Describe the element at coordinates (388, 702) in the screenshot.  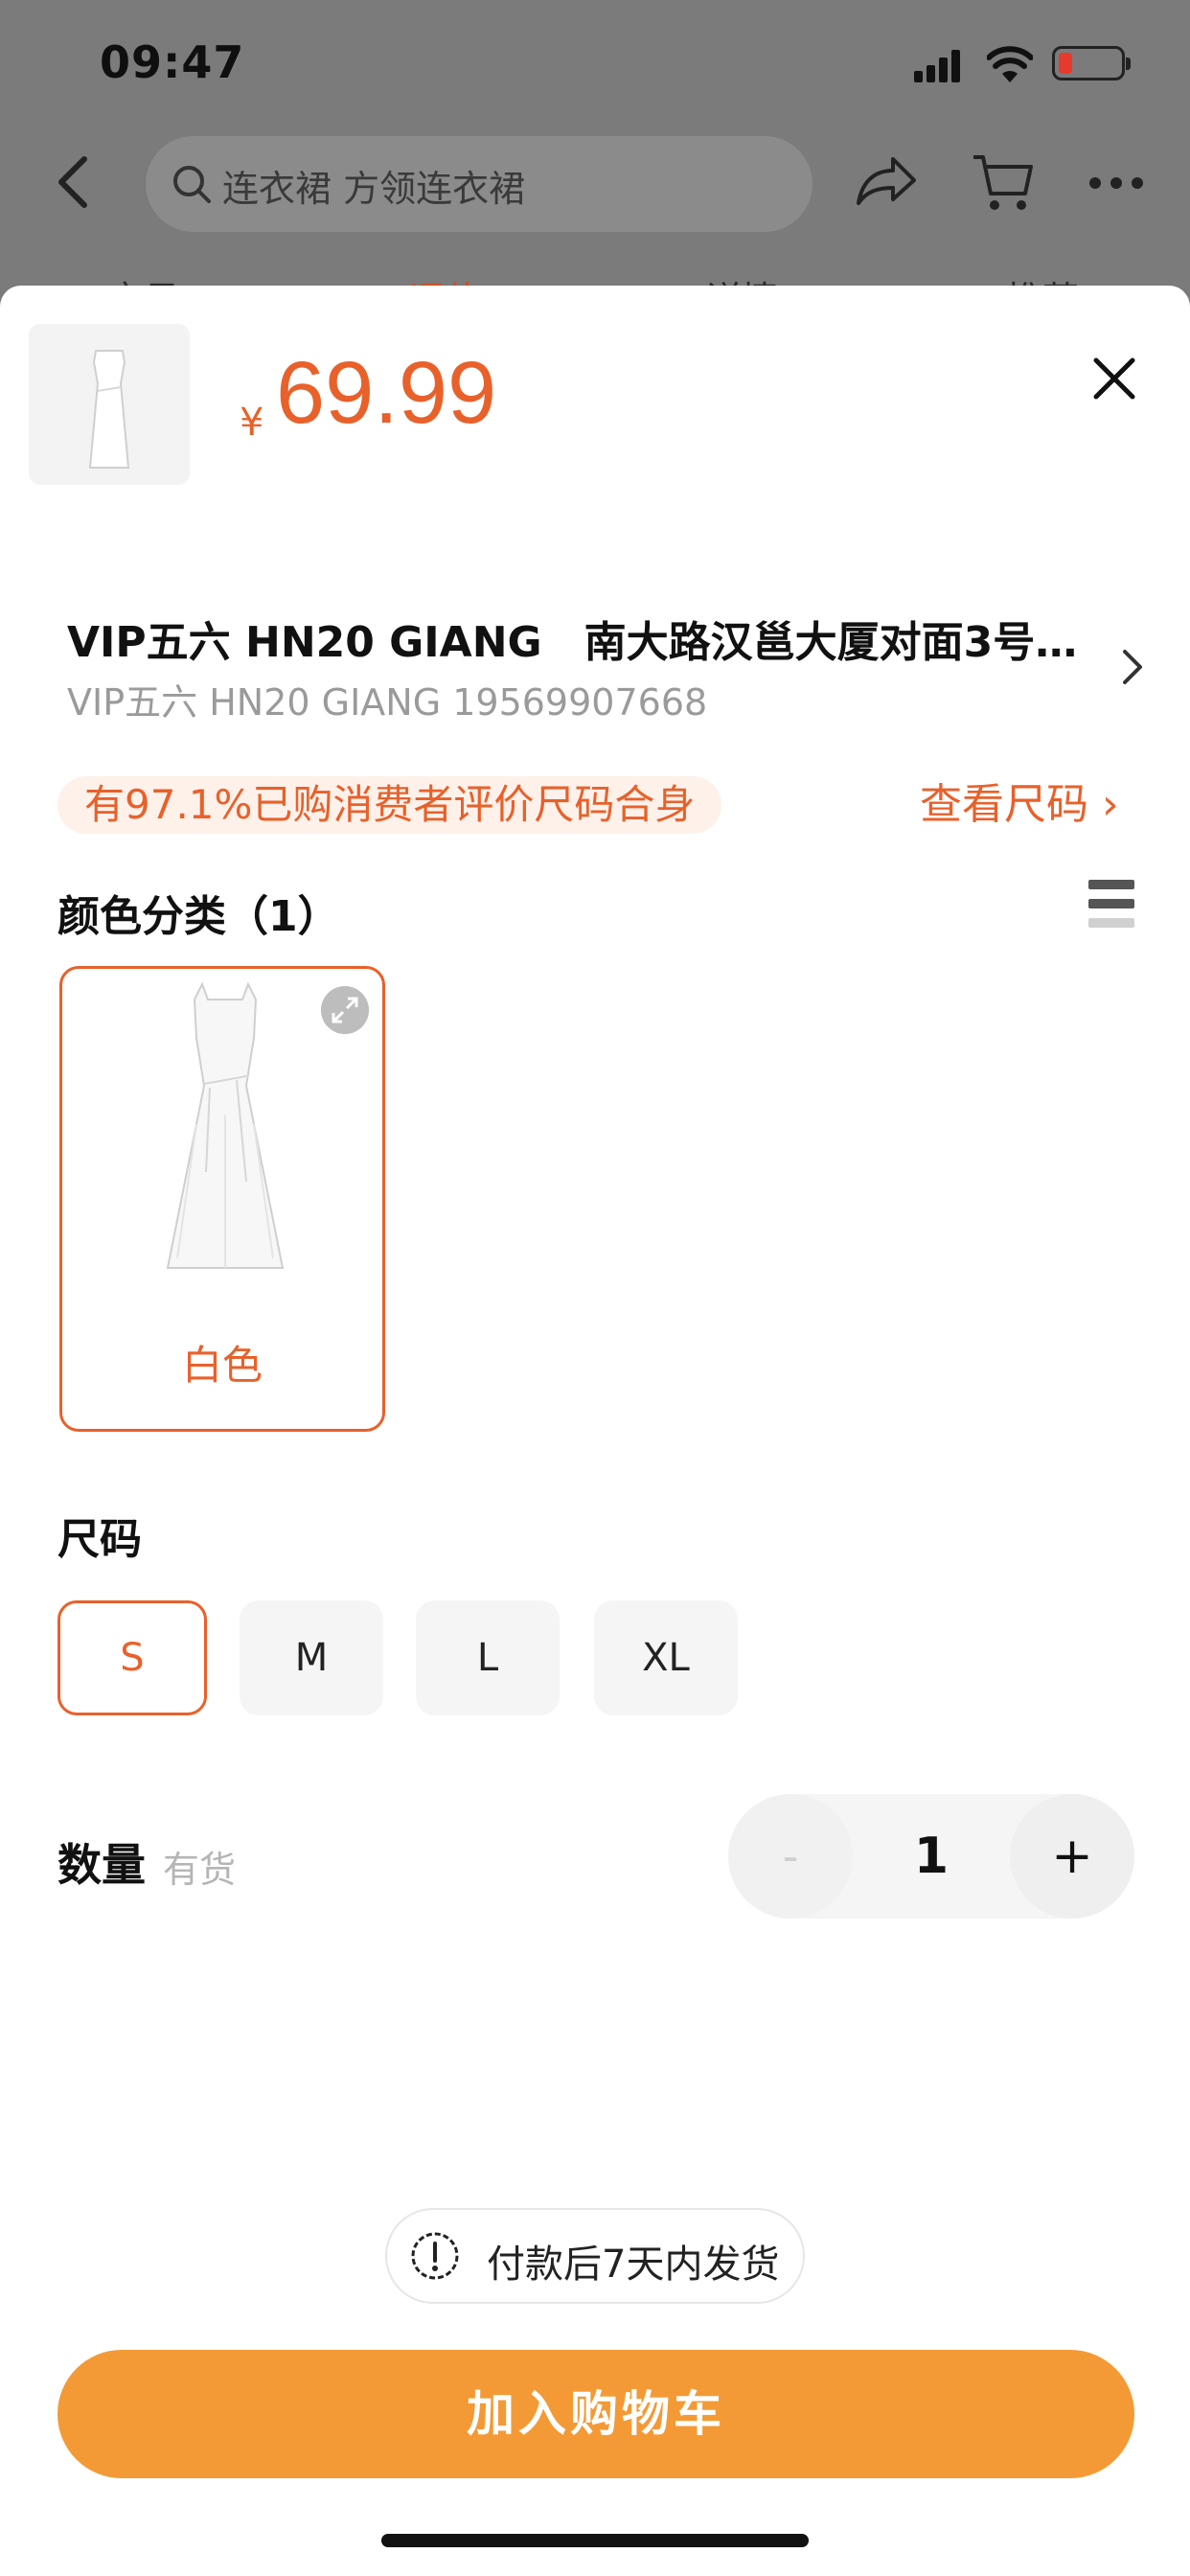
I see `address-subtitle: VIP五六 HN20 GIANG 19569907668` at that location.